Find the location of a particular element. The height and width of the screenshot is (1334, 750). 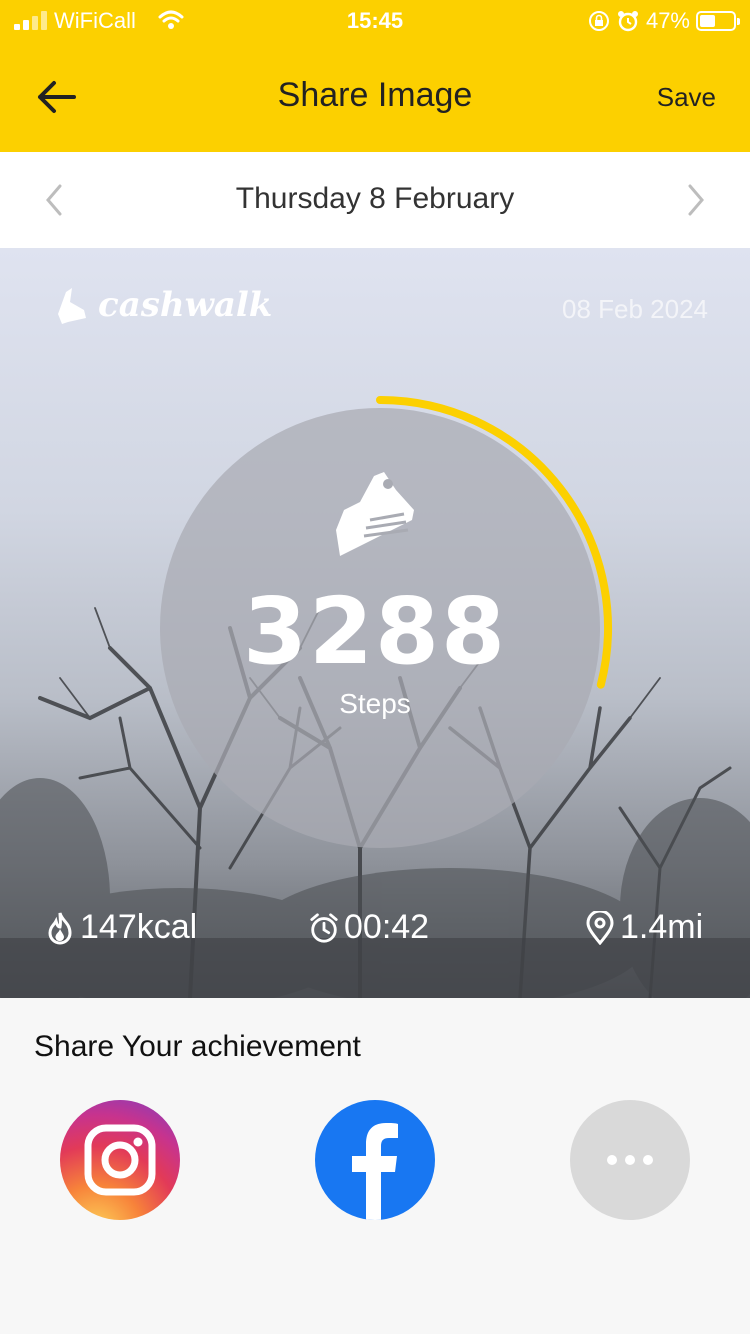

selected-date: Thursday 8 February is located at coordinates (375, 198).